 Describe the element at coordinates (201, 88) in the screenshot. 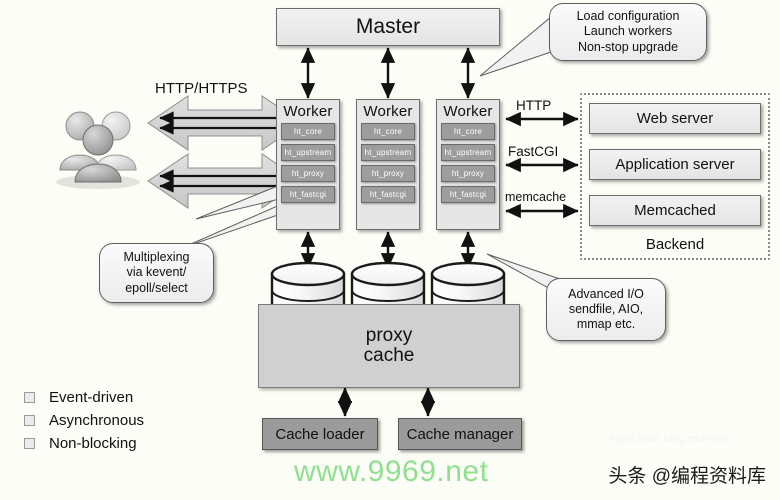

I see `client-protocol-label: HTTP/HTTPS` at that location.